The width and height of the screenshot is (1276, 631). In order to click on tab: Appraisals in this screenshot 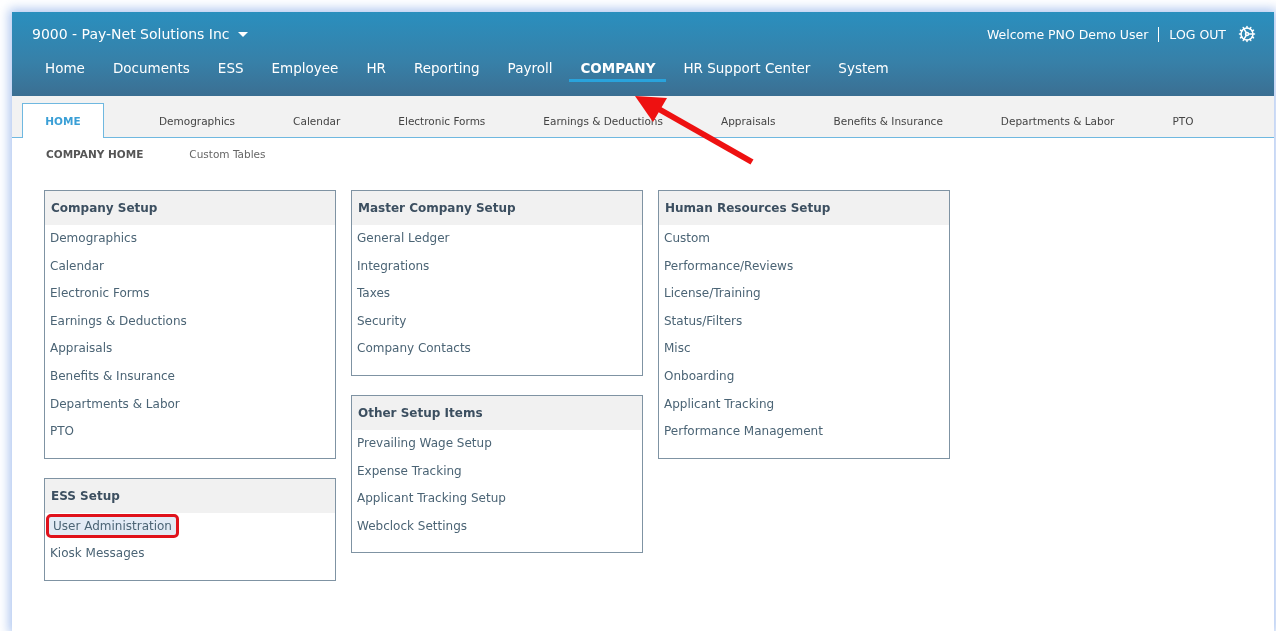, I will do `click(748, 120)`.